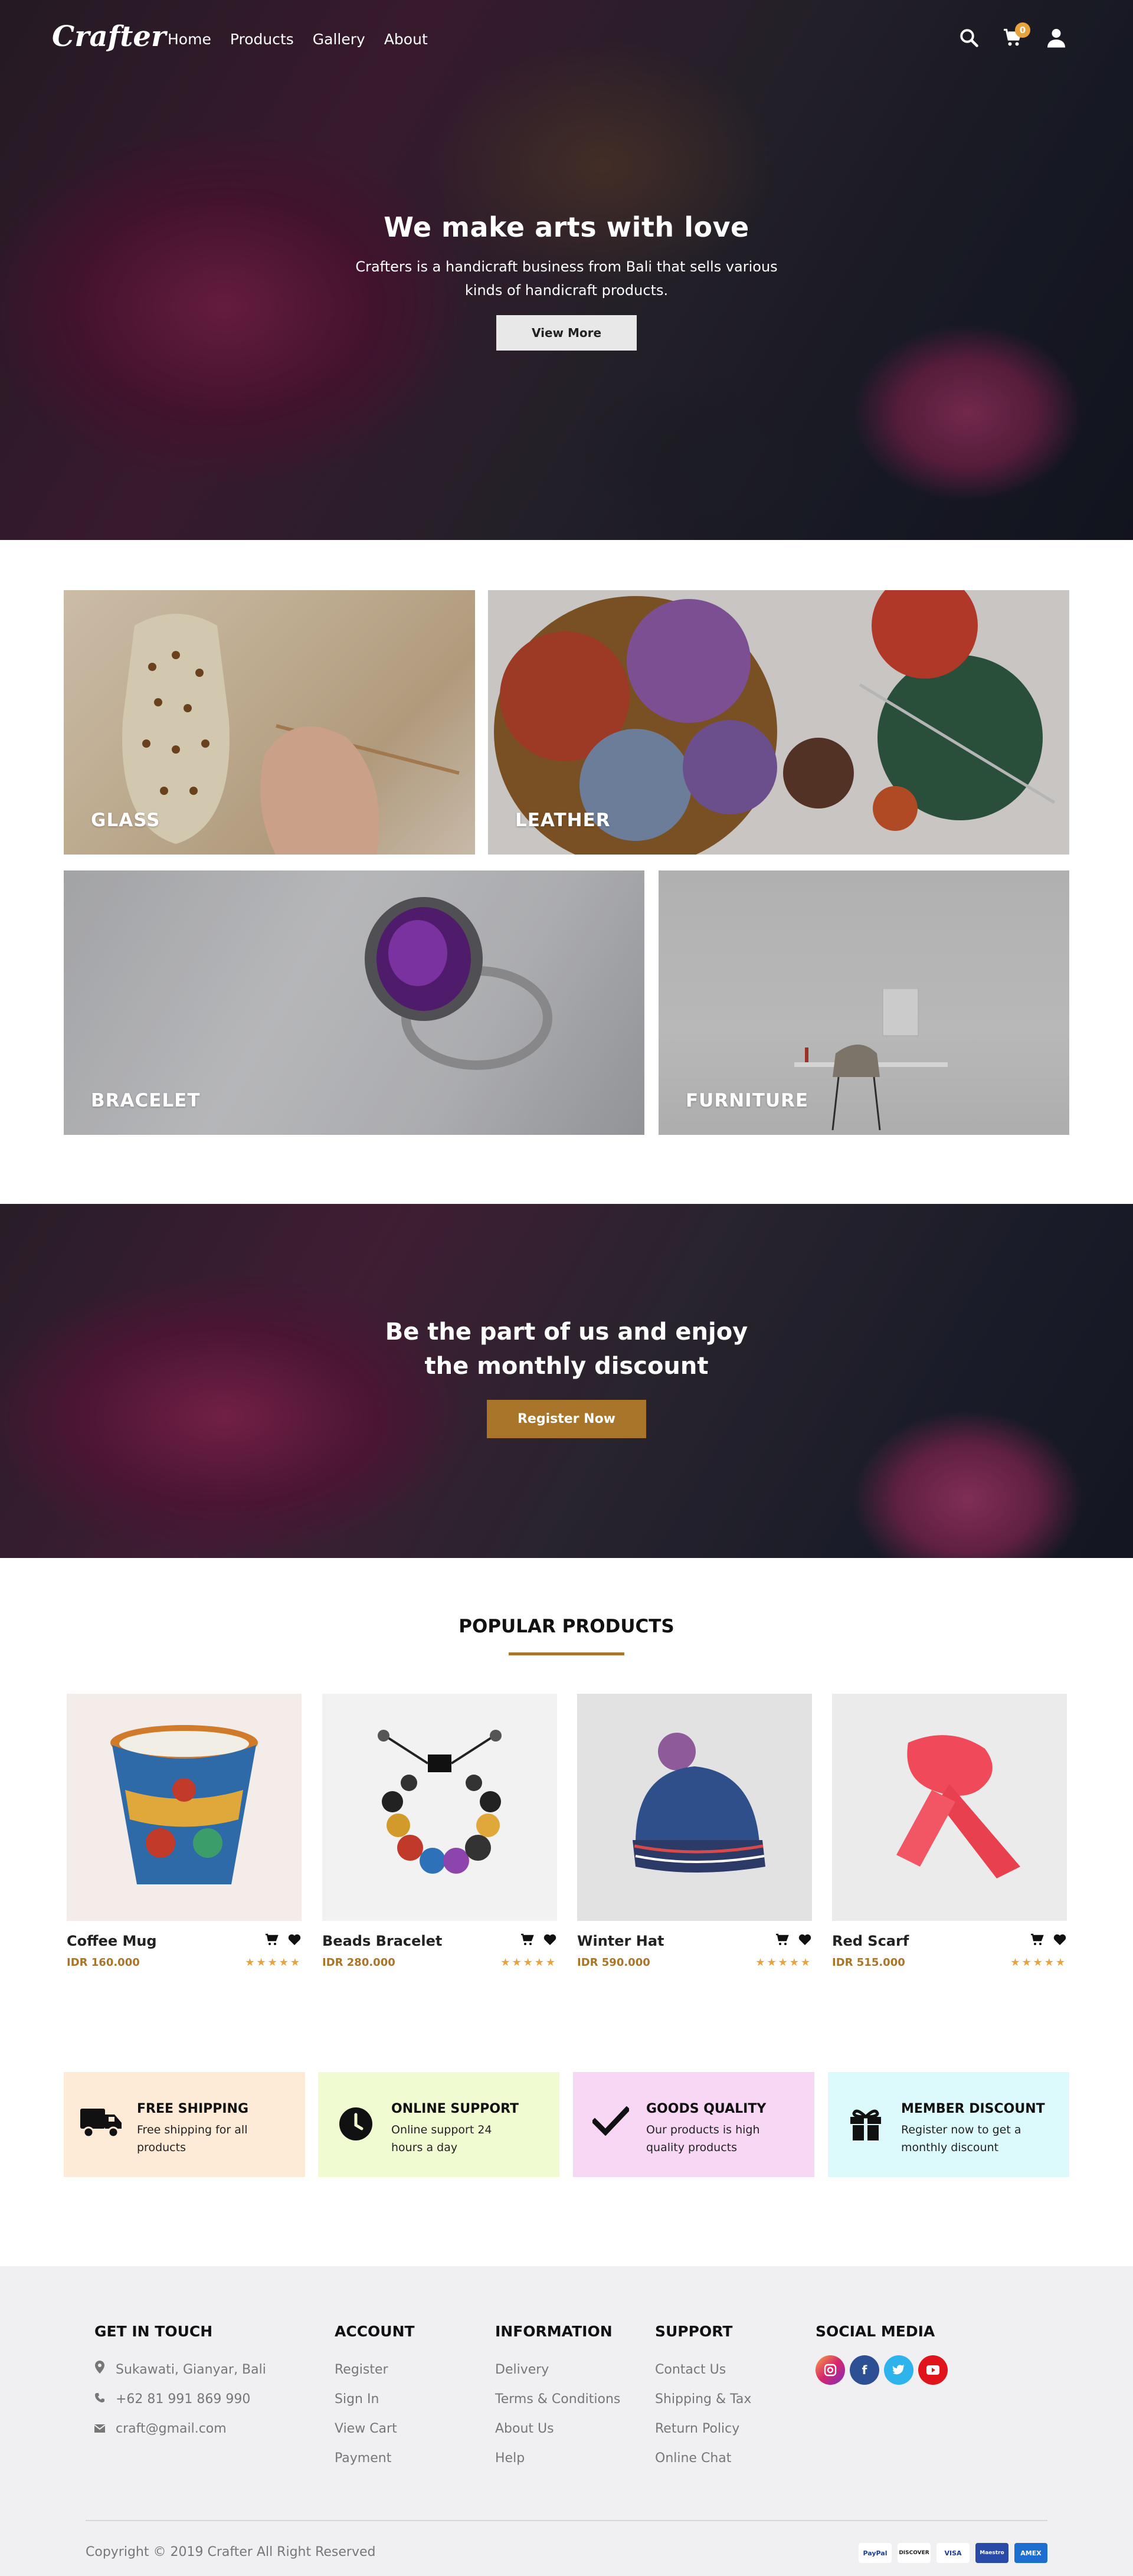  What do you see at coordinates (126, 821) in the screenshot?
I see `category-label: GLASS` at bounding box center [126, 821].